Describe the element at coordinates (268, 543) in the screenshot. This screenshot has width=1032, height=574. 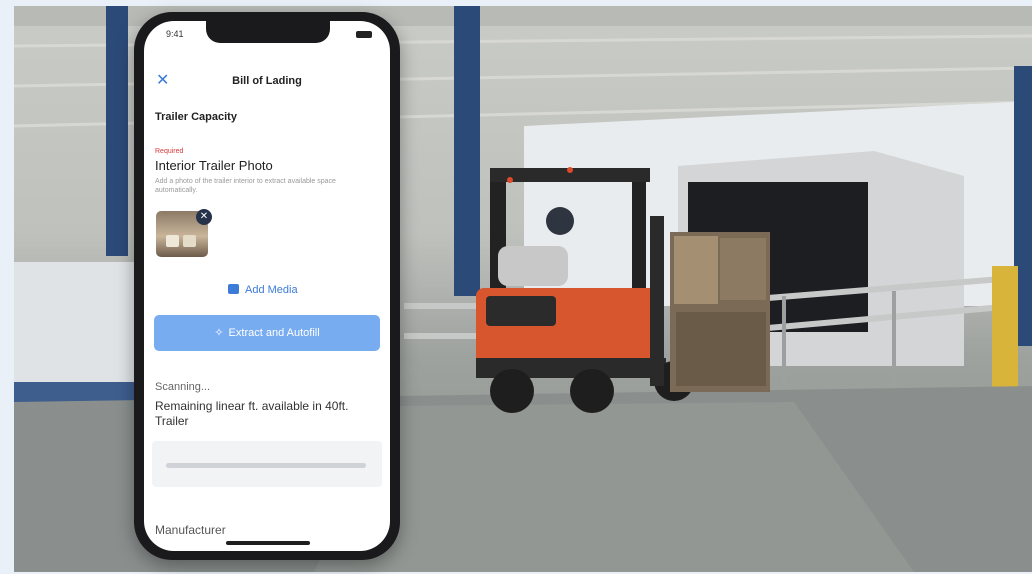
I see `home-indicator` at that location.